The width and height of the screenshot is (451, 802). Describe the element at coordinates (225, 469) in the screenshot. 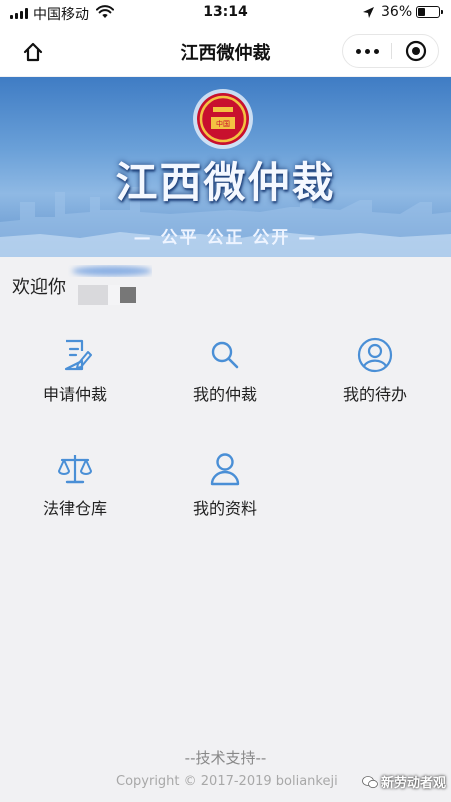

I see `user-icon` at that location.